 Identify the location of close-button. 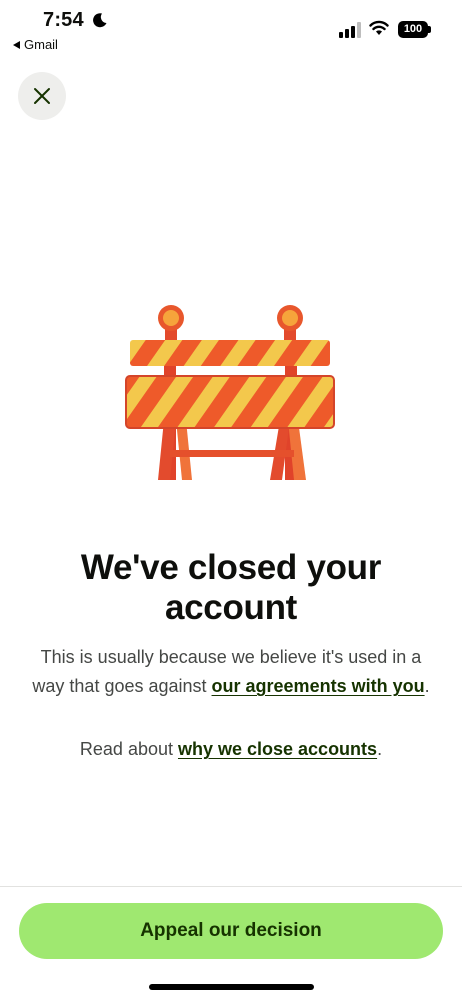
(42, 96).